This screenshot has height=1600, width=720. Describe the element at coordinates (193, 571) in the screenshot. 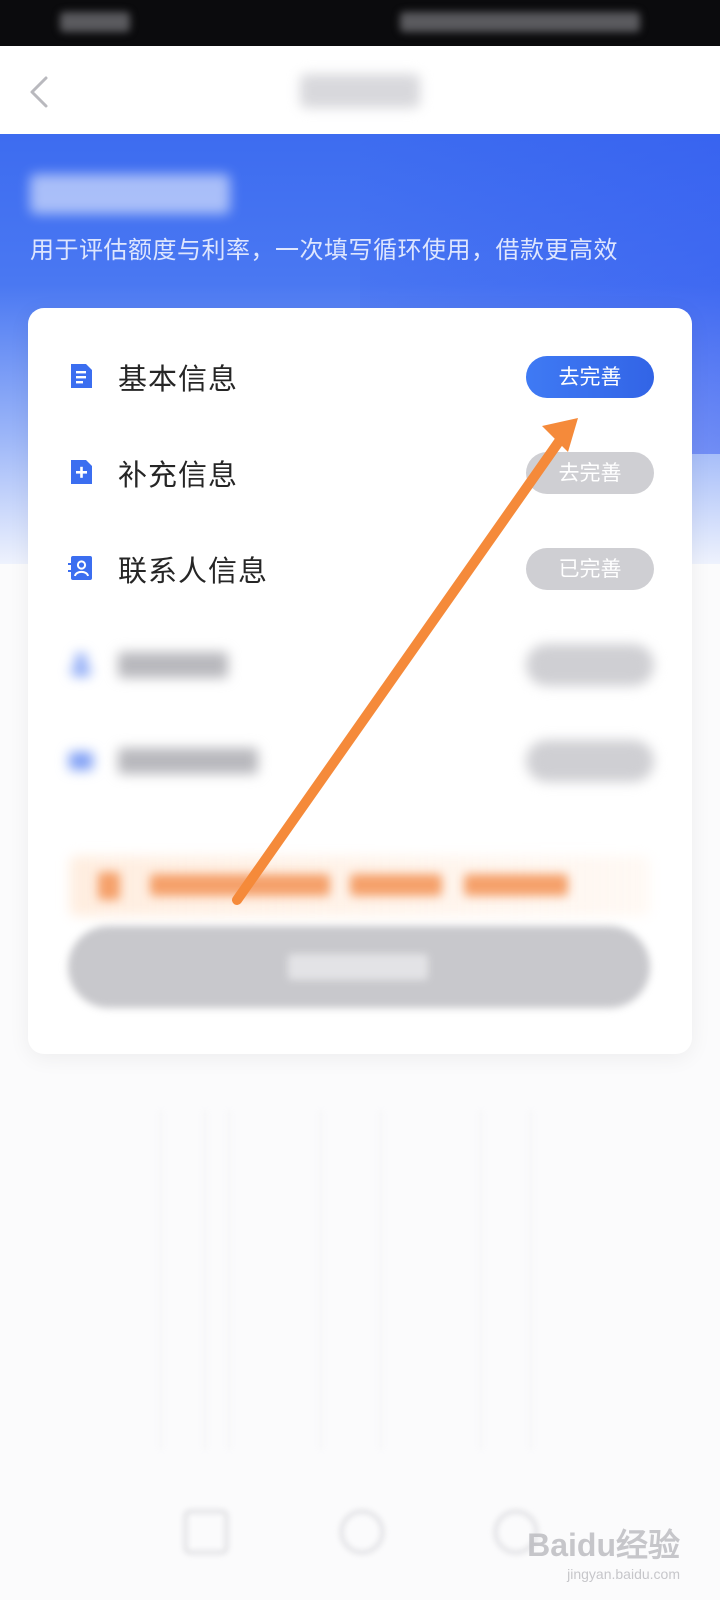

I see `item-label: 联系人信息` at that location.